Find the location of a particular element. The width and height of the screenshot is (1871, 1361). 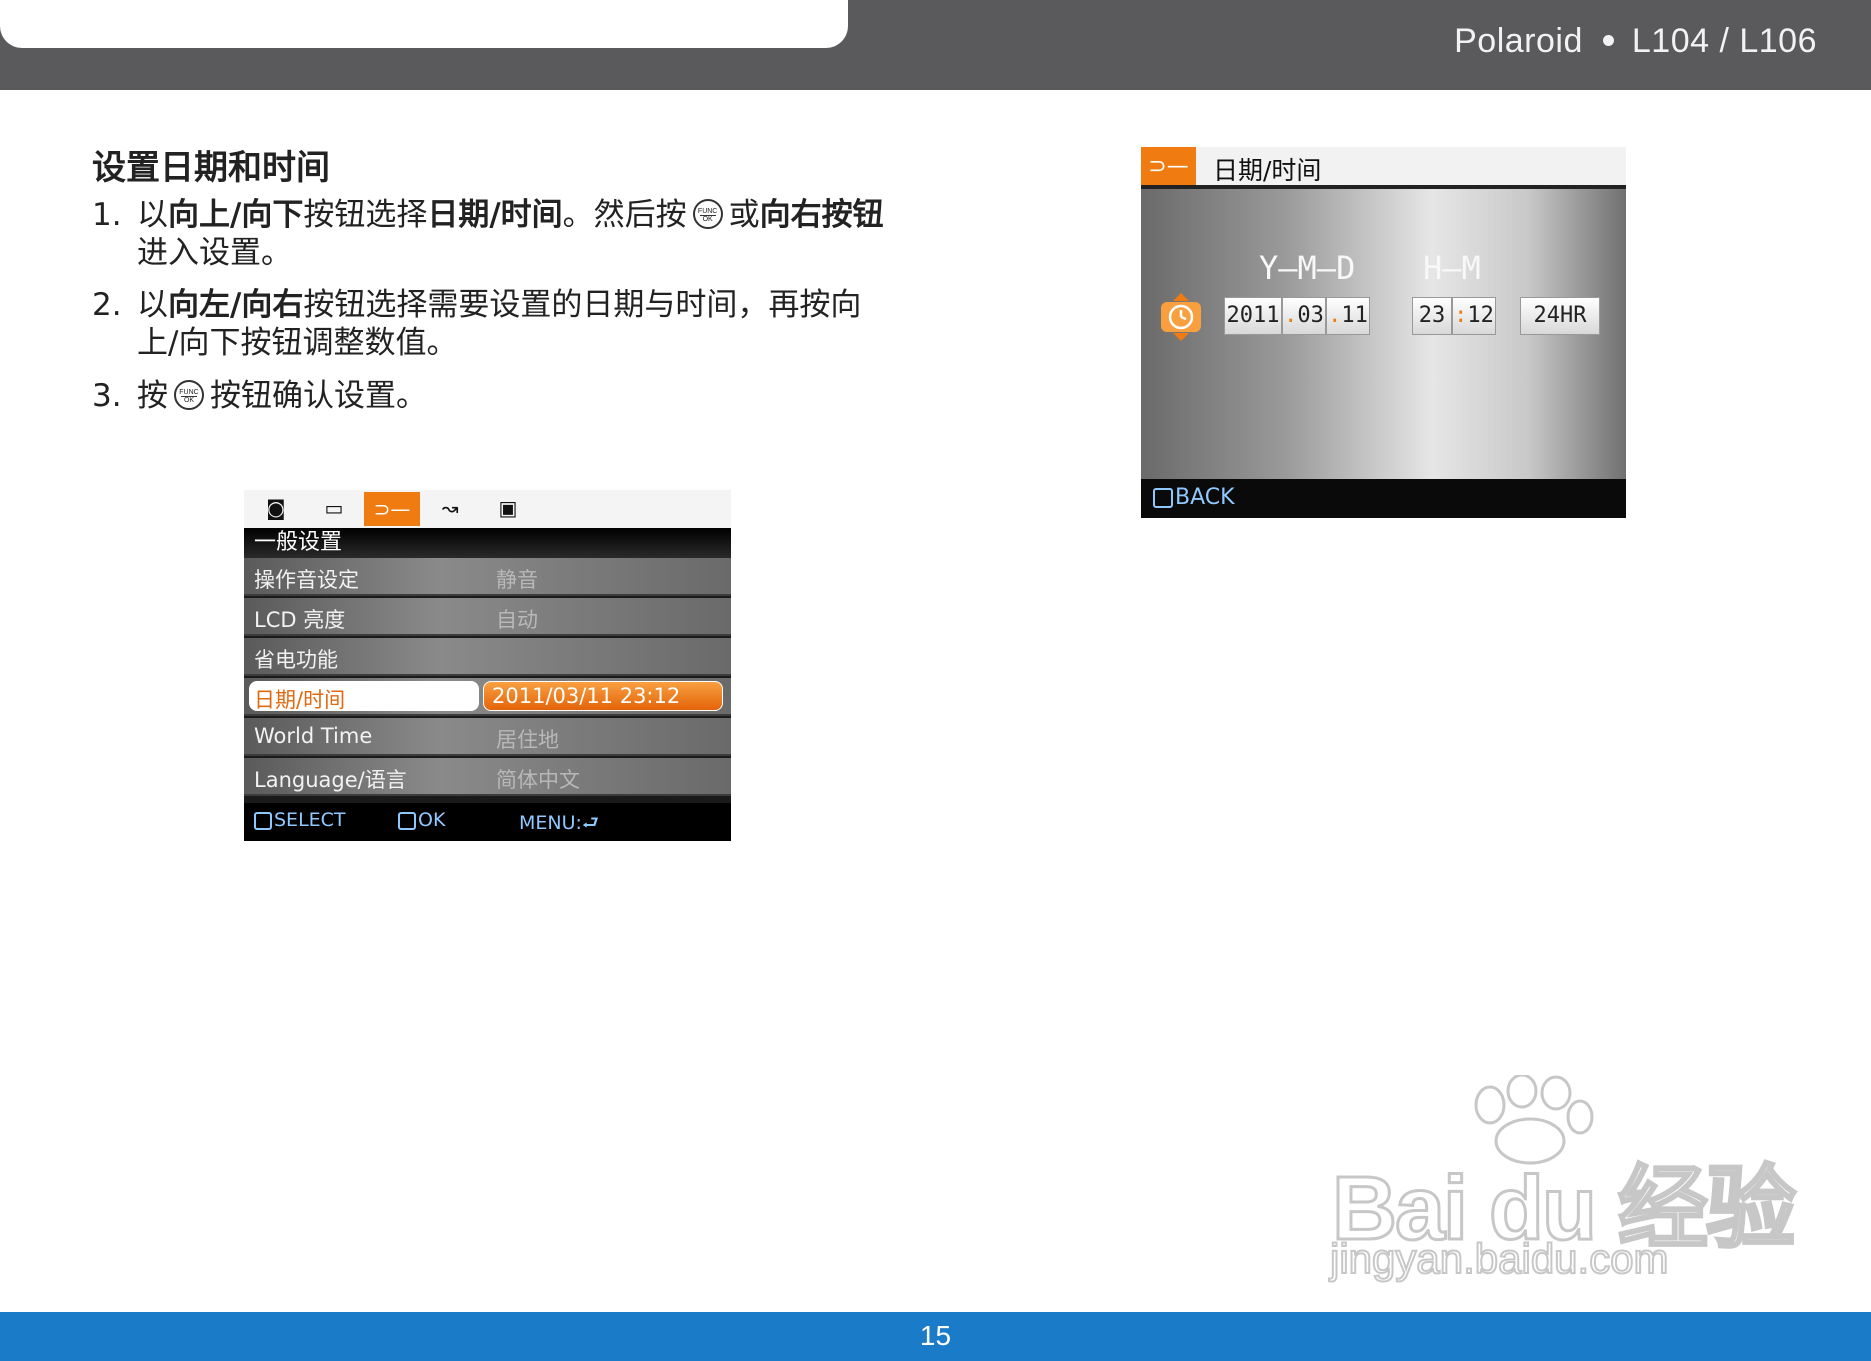

menu-row-label: LCD 亮度 is located at coordinates (300, 620).